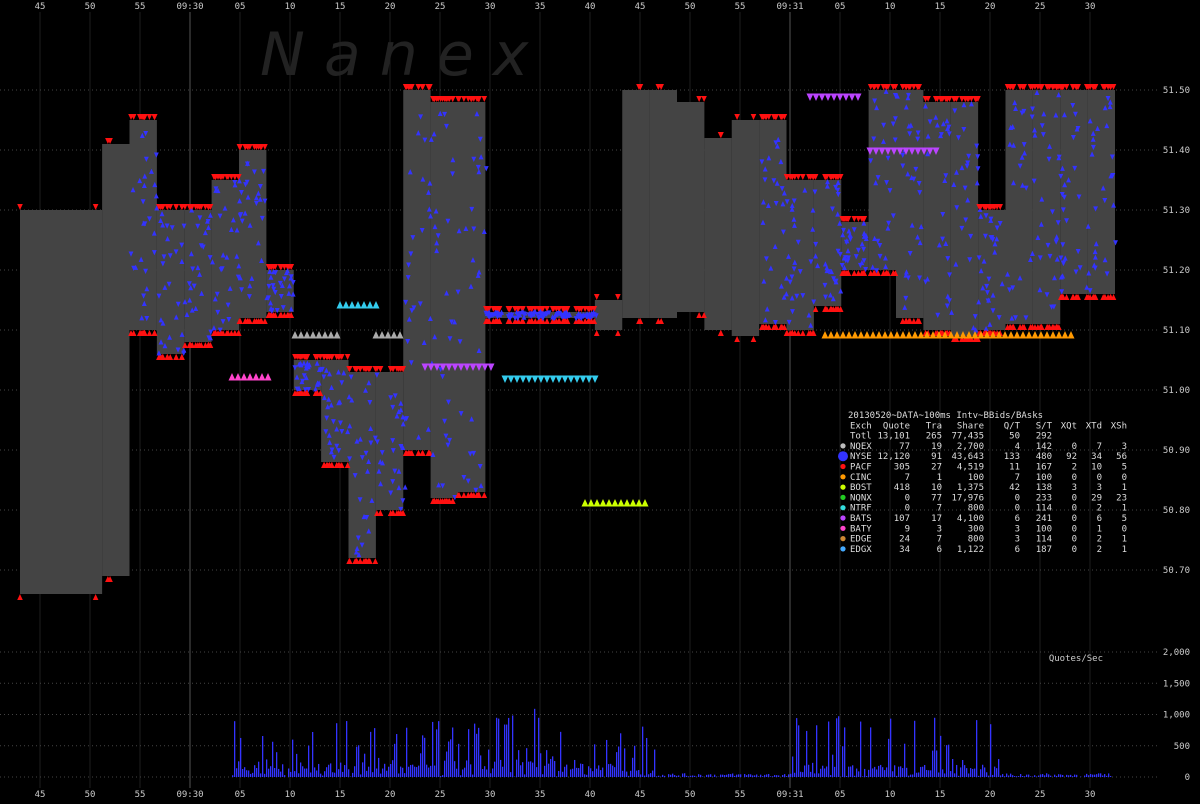  I want to click on time-tick-label-top: 55, so click(140, 7).